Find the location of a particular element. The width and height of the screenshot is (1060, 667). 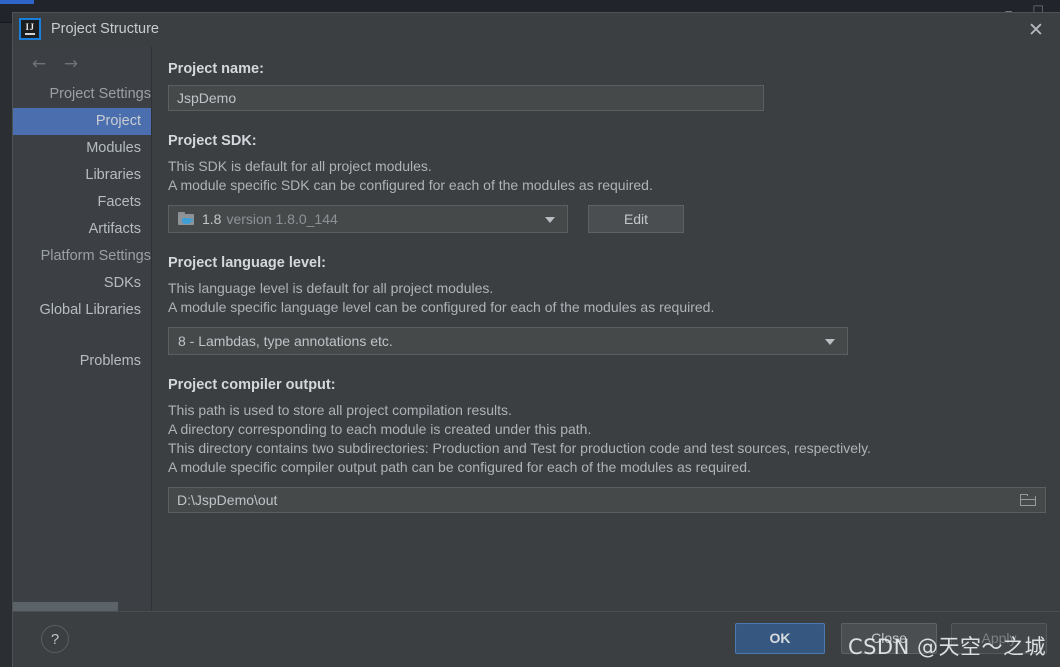

sidebar-item-sdks: SDKs is located at coordinates (82, 283).